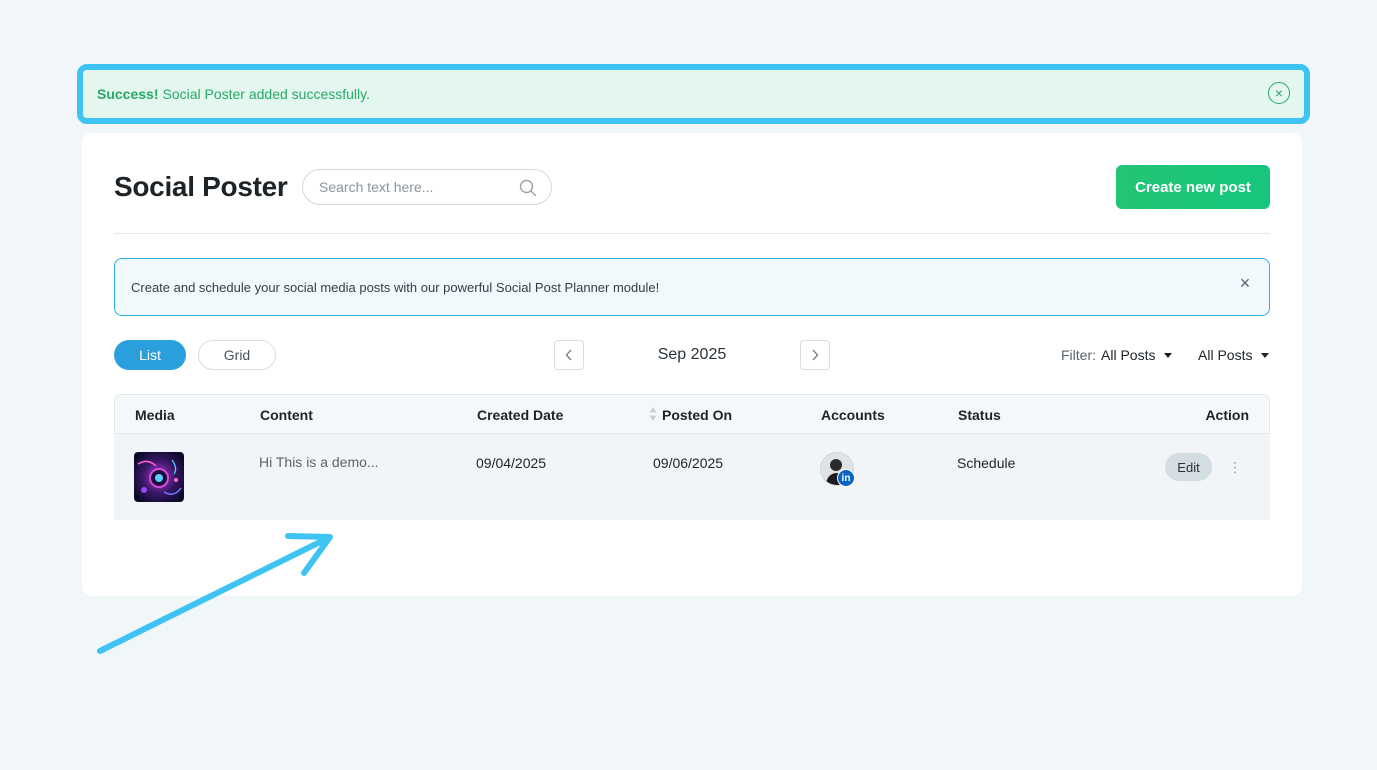 The height and width of the screenshot is (770, 1377). I want to click on search-box, so click(427, 187).